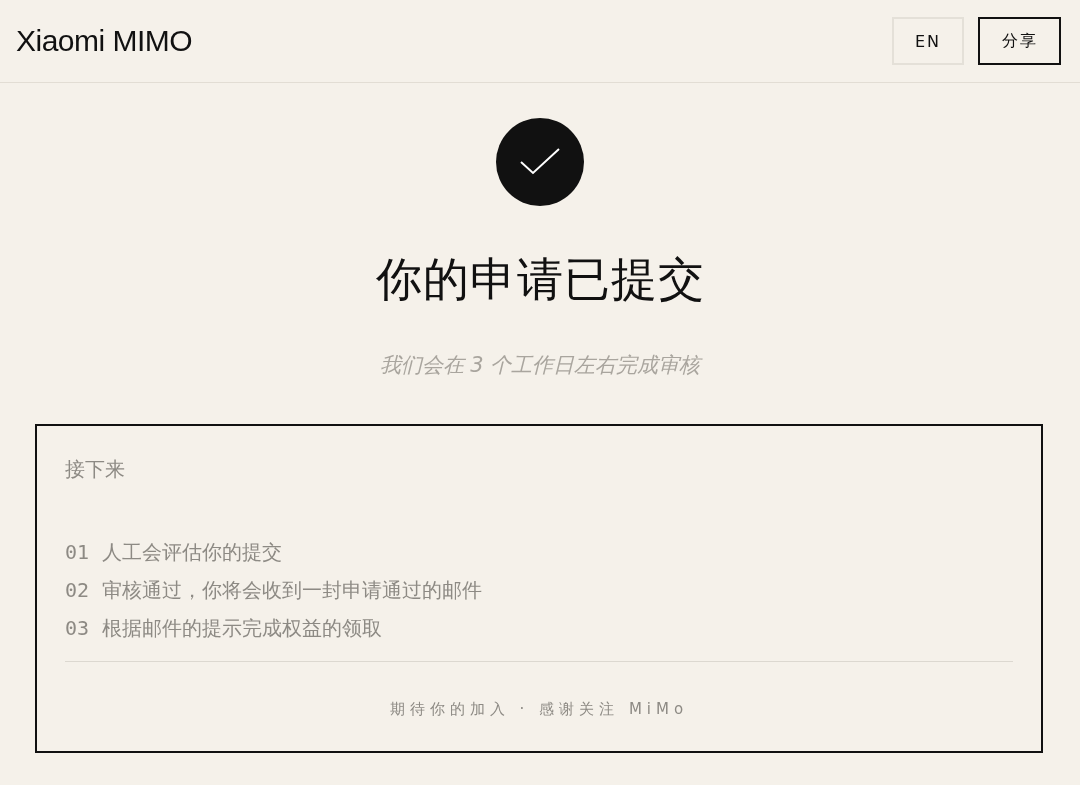 Image resolution: width=1080 pixels, height=785 pixels. I want to click on status-title: 你的申请已提交, so click(540, 280).